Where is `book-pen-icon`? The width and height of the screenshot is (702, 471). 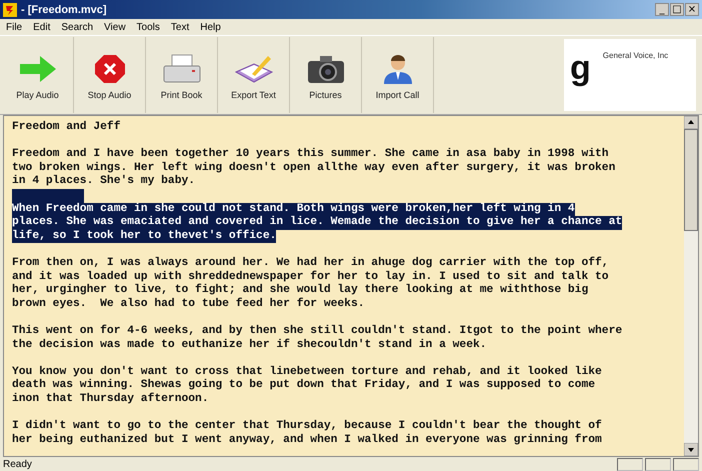 book-pen-icon is located at coordinates (254, 69).